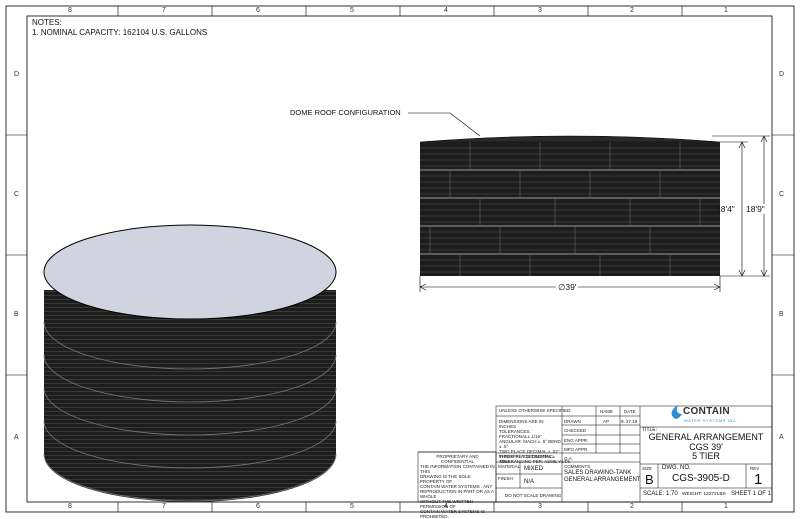 The image size is (800, 519). I want to click on company-name: CONTAIN, so click(706, 411).